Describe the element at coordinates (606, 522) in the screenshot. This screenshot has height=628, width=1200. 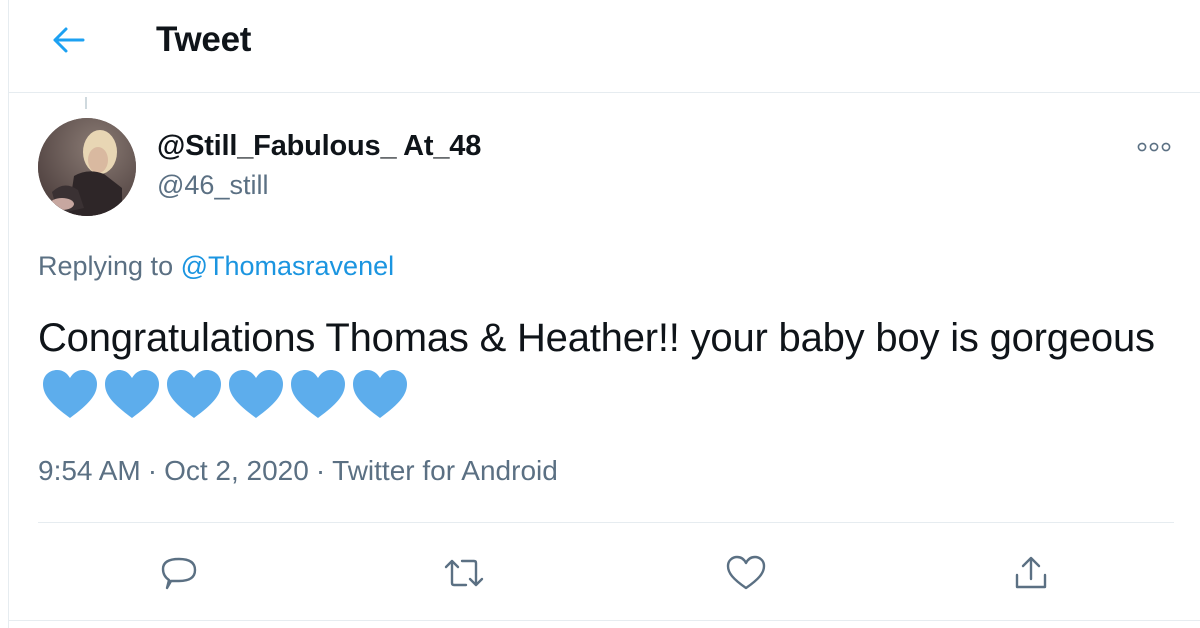
I see `divider` at that location.